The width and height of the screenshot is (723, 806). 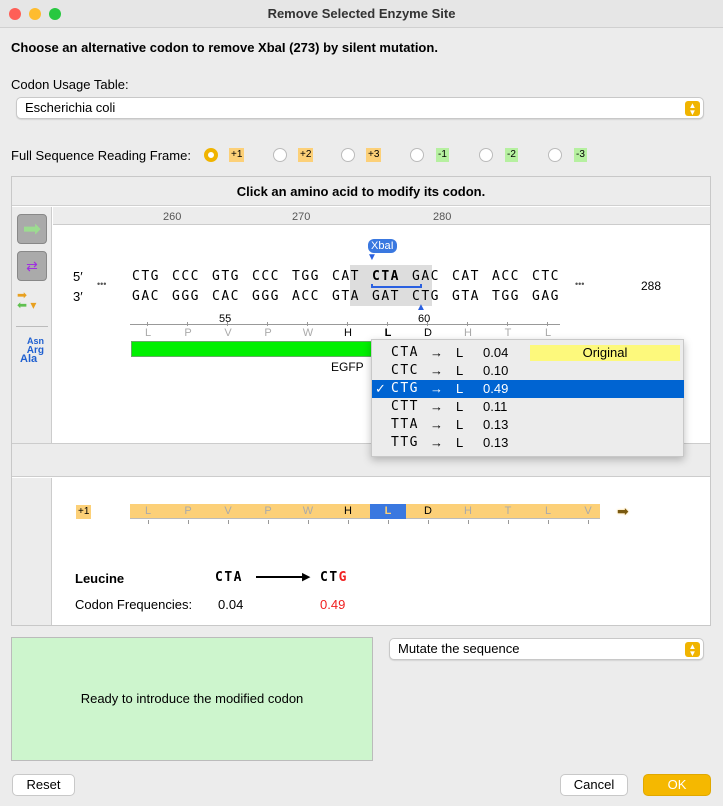 I want to click on frame-badge: -3, so click(x=580, y=155).